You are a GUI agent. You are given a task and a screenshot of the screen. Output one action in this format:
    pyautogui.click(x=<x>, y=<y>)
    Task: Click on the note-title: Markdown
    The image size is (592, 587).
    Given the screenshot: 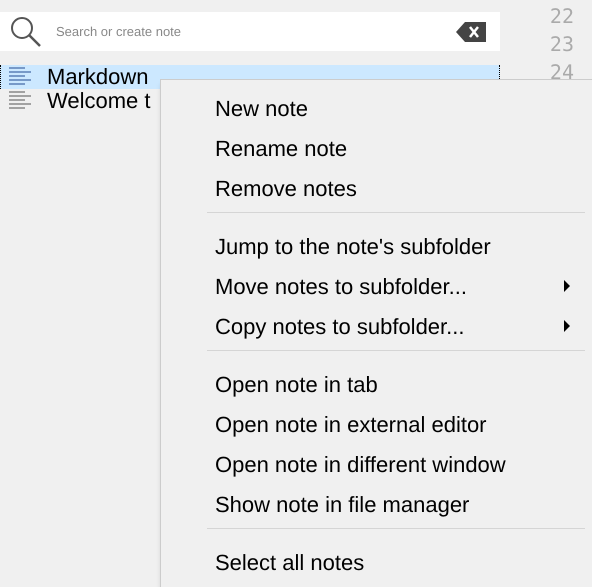 What is the action you would take?
    pyautogui.click(x=97, y=77)
    